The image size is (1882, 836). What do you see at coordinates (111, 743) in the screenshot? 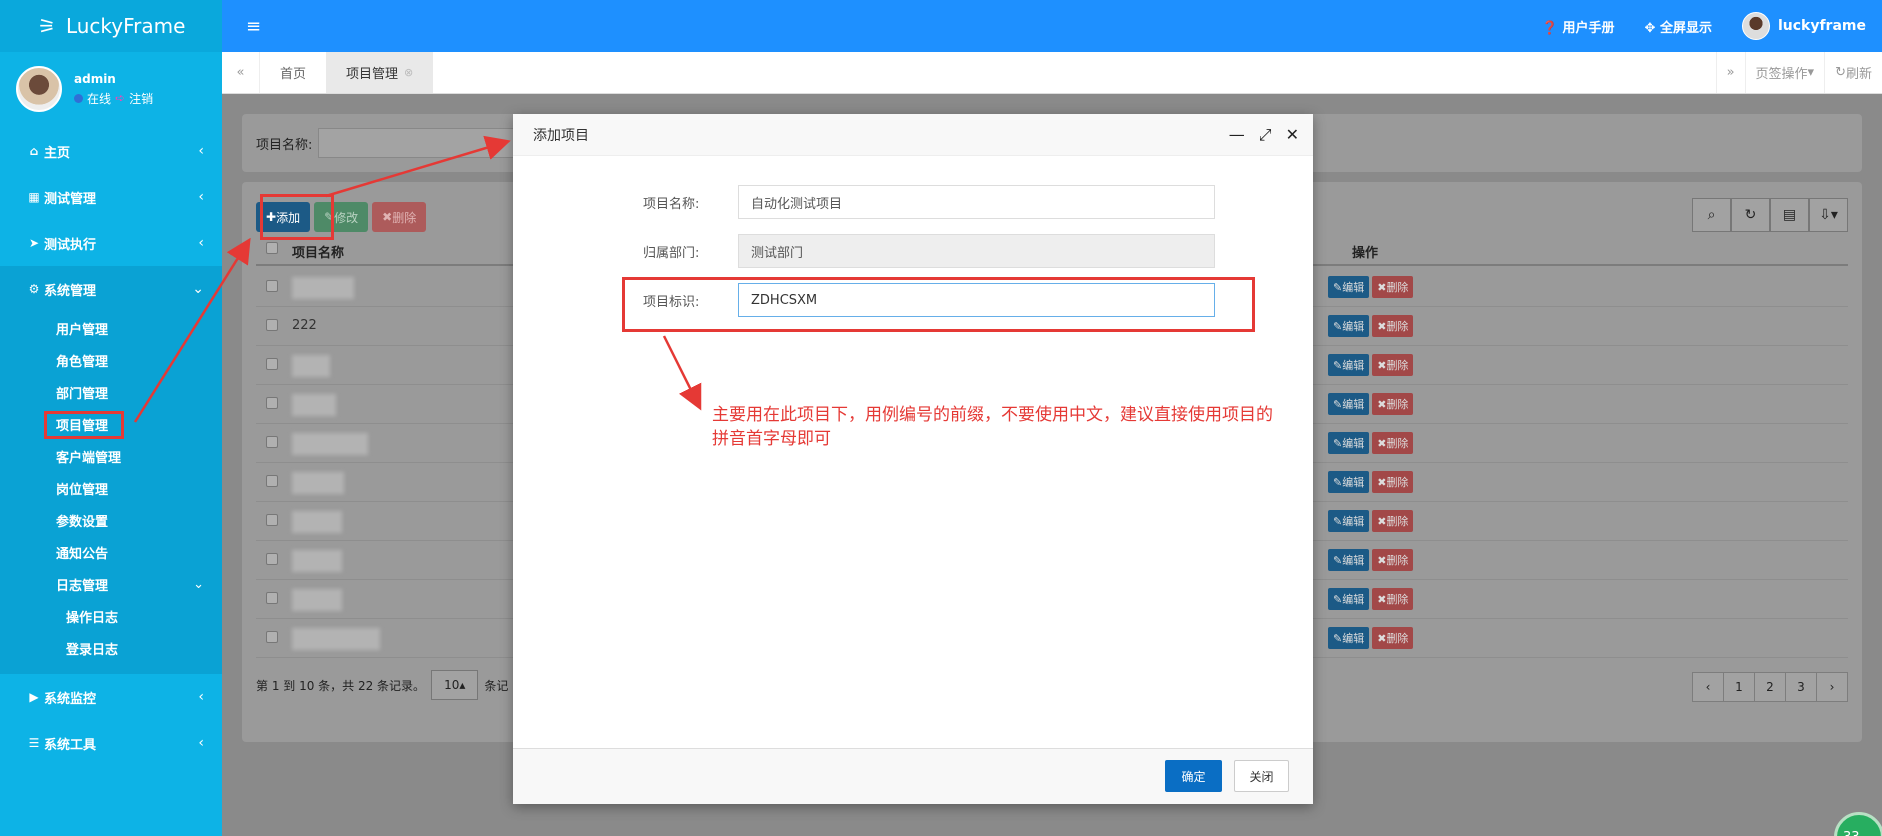
I see `sidebar-item-tools: ☰ 系统工具 ‹` at bounding box center [111, 743].